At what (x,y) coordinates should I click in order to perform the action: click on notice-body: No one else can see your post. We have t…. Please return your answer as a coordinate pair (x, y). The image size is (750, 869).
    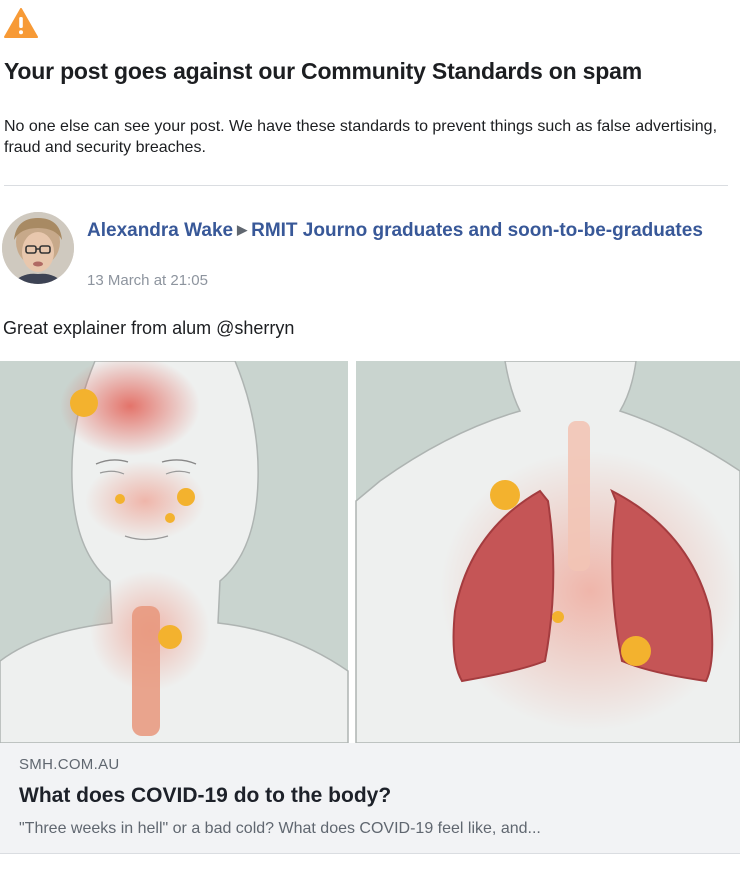
    Looking at the image, I should click on (361, 137).